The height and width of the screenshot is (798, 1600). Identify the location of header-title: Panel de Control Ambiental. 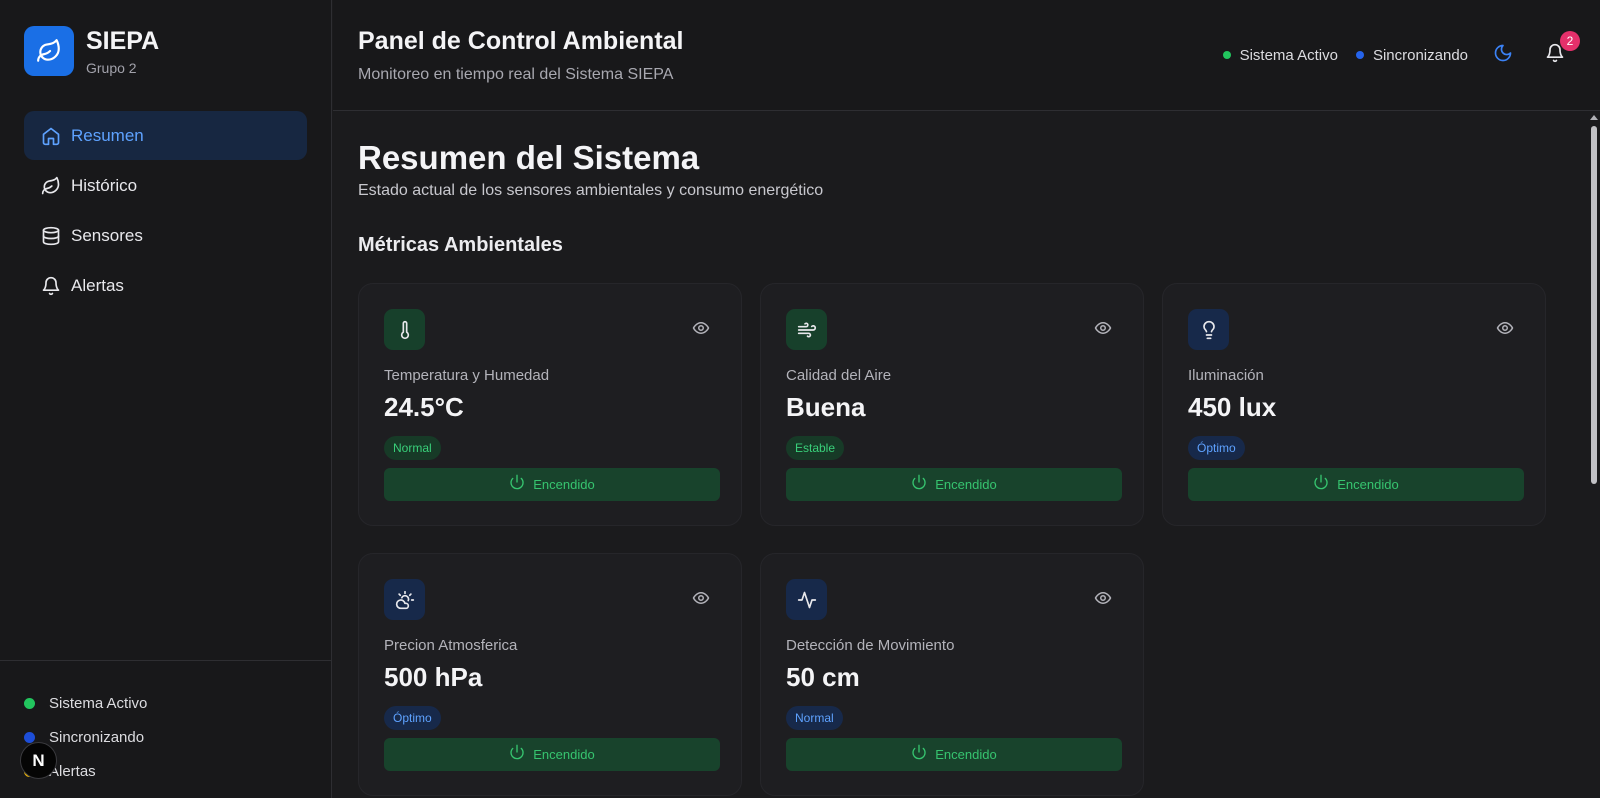
(521, 41).